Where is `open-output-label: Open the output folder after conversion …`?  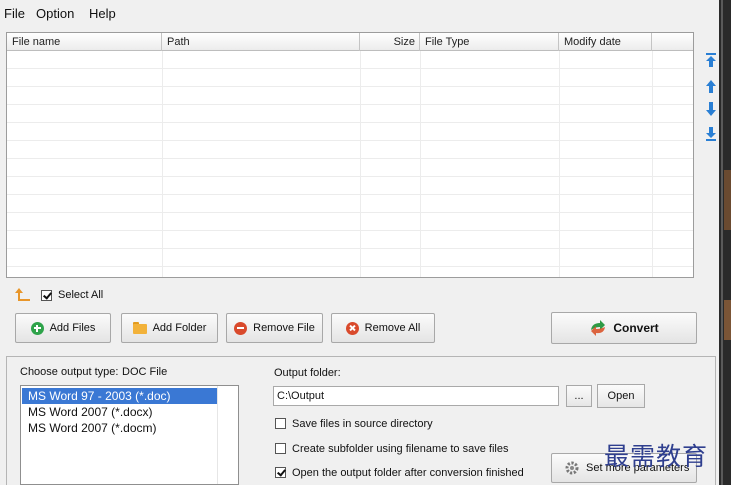
open-output-label: Open the output folder after conversion … is located at coordinates (408, 473).